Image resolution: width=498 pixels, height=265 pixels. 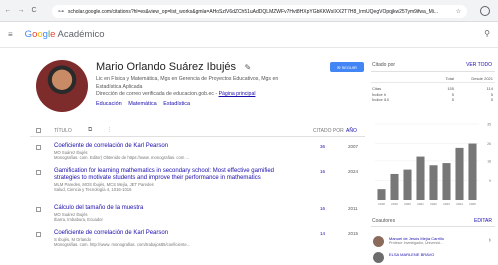 What do you see at coordinates (353, 171) in the screenshot?
I see `article-year: 2024` at bounding box center [353, 171].